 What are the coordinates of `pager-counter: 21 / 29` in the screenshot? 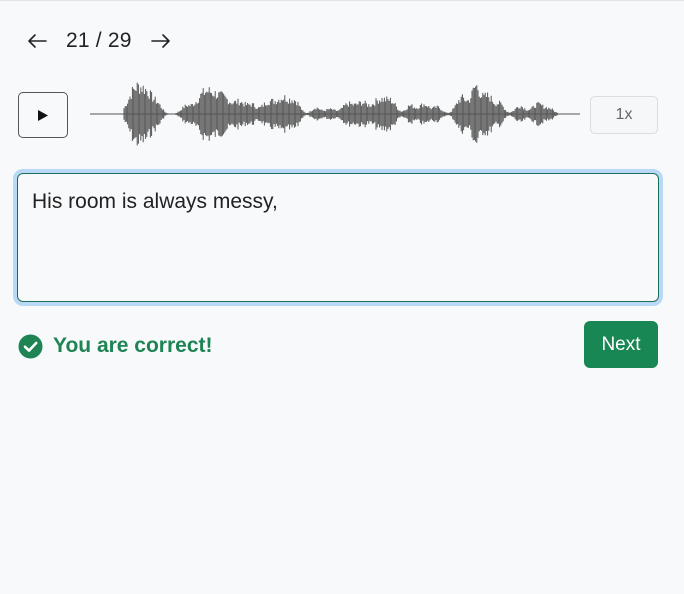 It's located at (99, 41).